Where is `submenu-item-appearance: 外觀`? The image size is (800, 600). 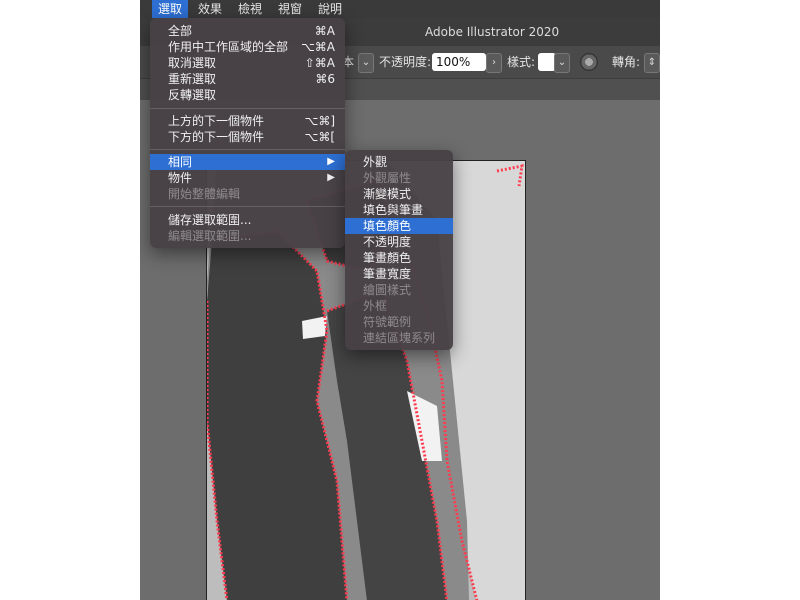 submenu-item-appearance: 外觀 is located at coordinates (399, 162).